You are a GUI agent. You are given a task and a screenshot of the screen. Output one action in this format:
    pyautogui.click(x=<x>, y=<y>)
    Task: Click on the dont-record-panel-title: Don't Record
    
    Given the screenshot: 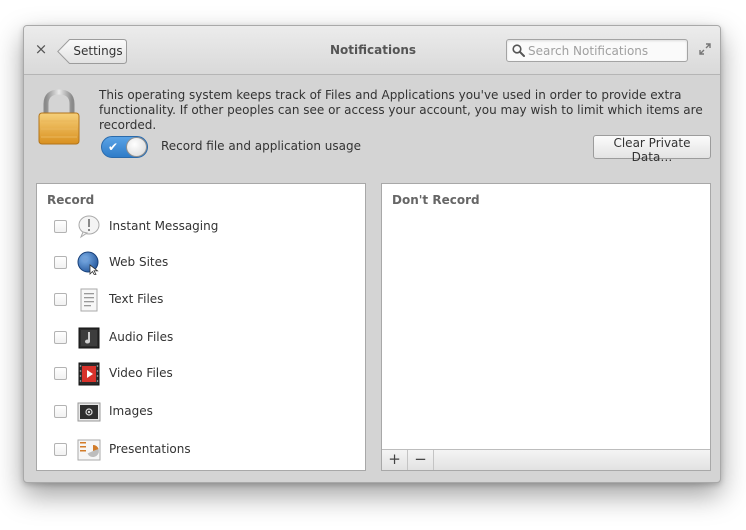 What is the action you would take?
    pyautogui.click(x=436, y=200)
    